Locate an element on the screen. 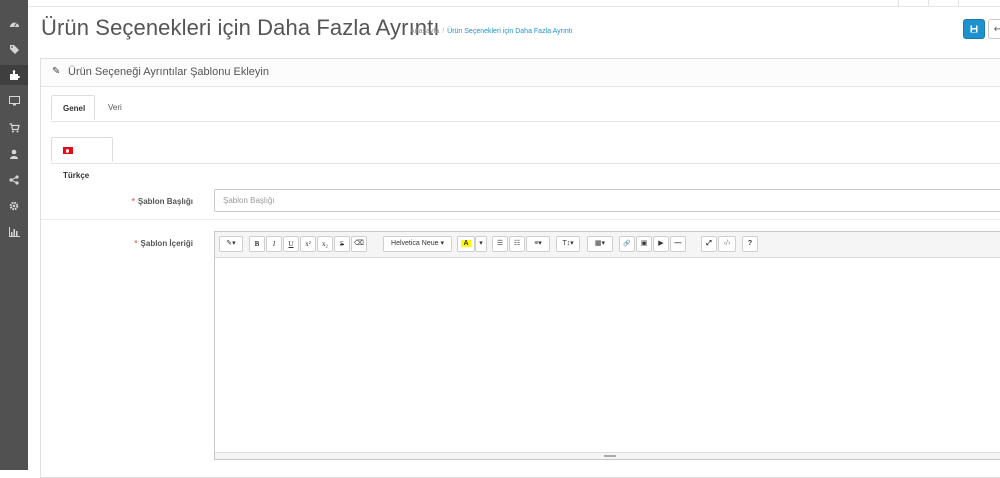 This screenshot has height=478, width=1000. horizontal-rule-button: — is located at coordinates (678, 244).